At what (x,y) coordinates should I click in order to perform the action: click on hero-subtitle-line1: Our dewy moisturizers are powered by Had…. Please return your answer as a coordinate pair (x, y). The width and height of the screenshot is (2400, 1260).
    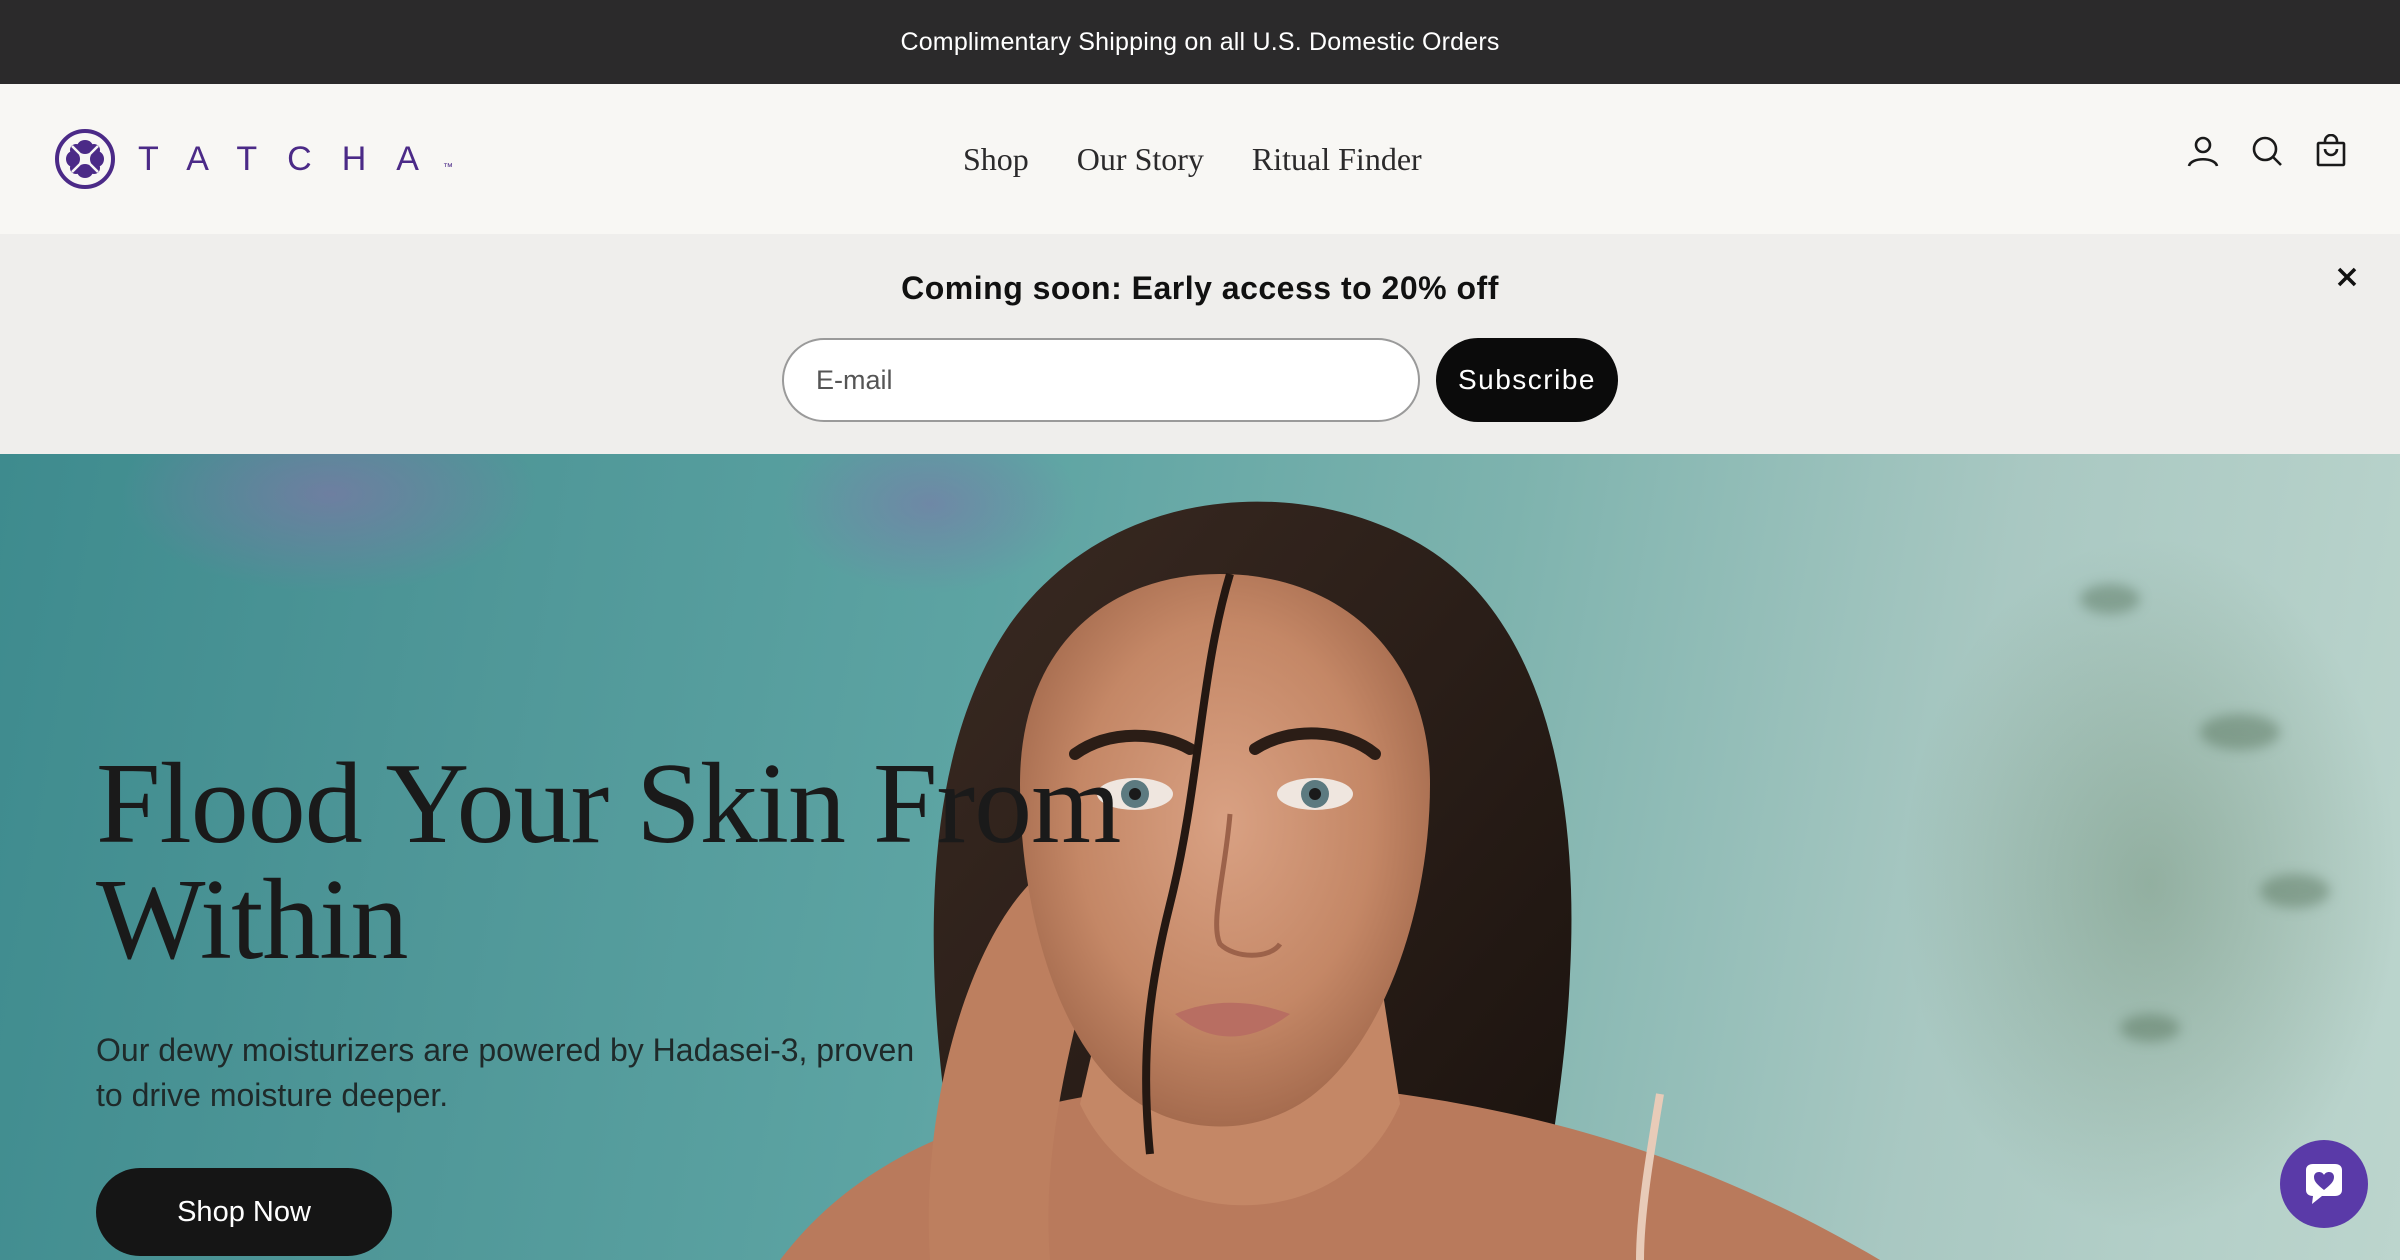
    Looking at the image, I should click on (505, 1050).